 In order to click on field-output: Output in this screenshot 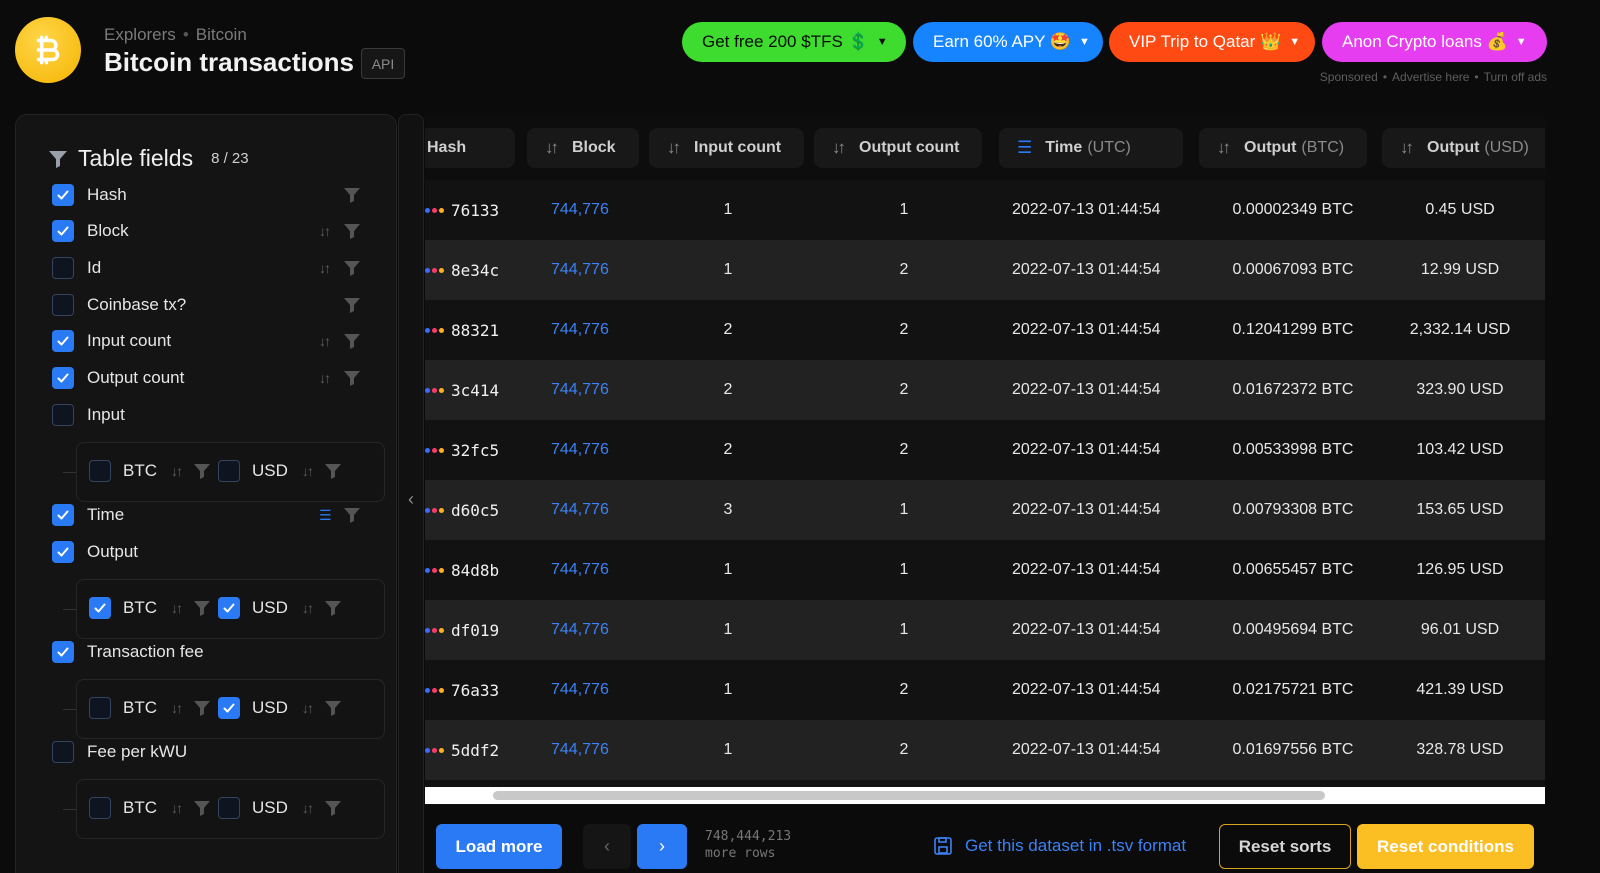, I will do `click(95, 552)`.